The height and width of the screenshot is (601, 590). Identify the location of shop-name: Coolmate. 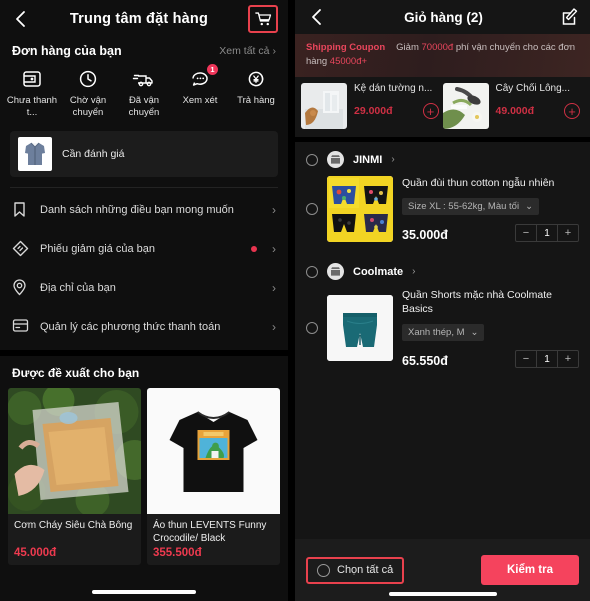
(378, 272).